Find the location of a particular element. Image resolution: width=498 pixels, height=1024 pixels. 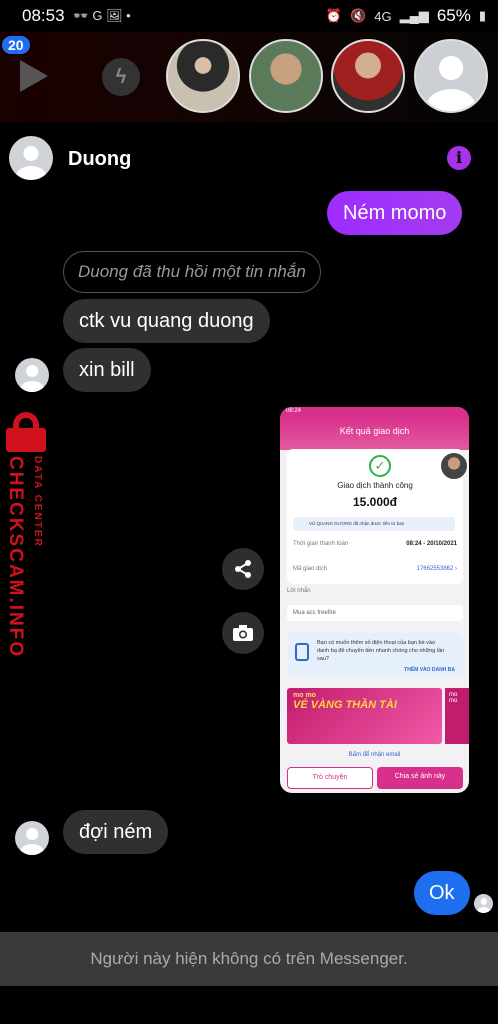

message-incoming-1: ctk vu quang duong is located at coordinates (166, 321).